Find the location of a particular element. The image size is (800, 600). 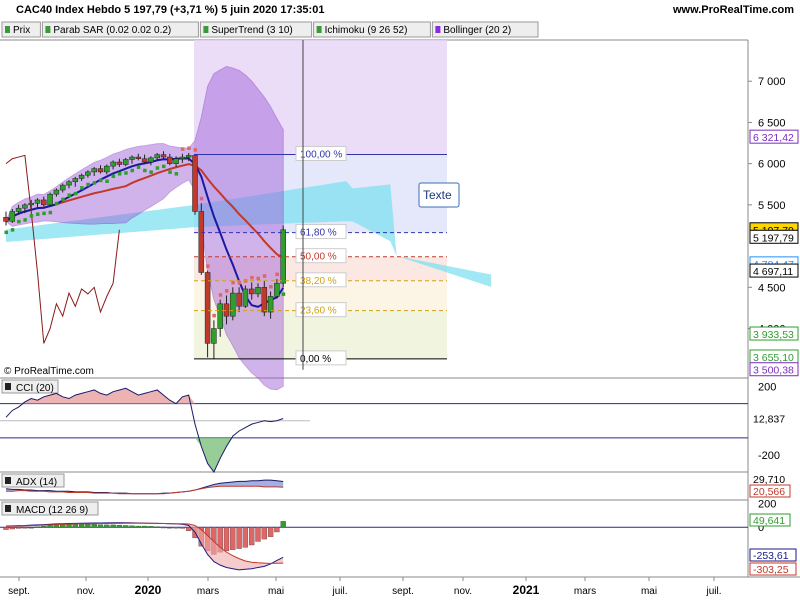

x-tick-label: sept. is located at coordinates (19, 591).